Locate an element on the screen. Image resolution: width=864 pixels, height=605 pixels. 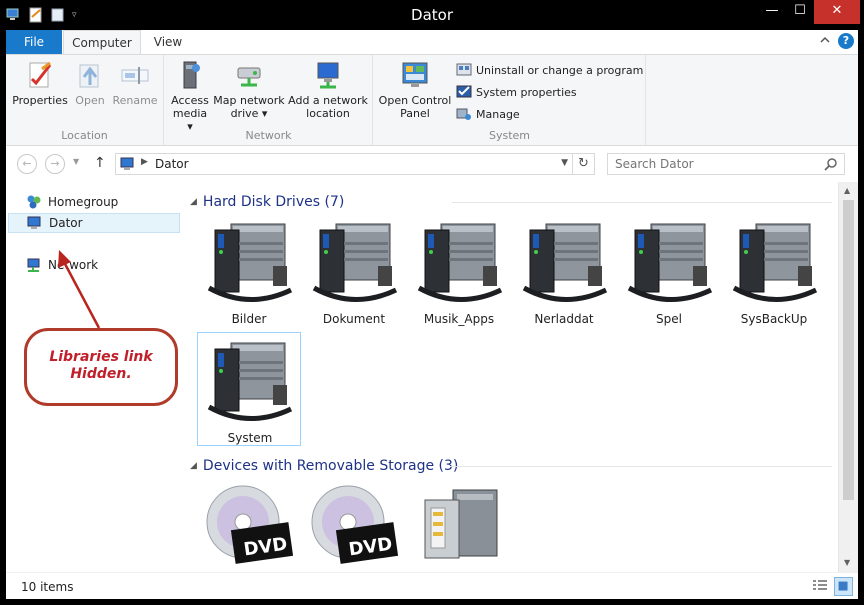
drive-tile: System is located at coordinates (249, 389).